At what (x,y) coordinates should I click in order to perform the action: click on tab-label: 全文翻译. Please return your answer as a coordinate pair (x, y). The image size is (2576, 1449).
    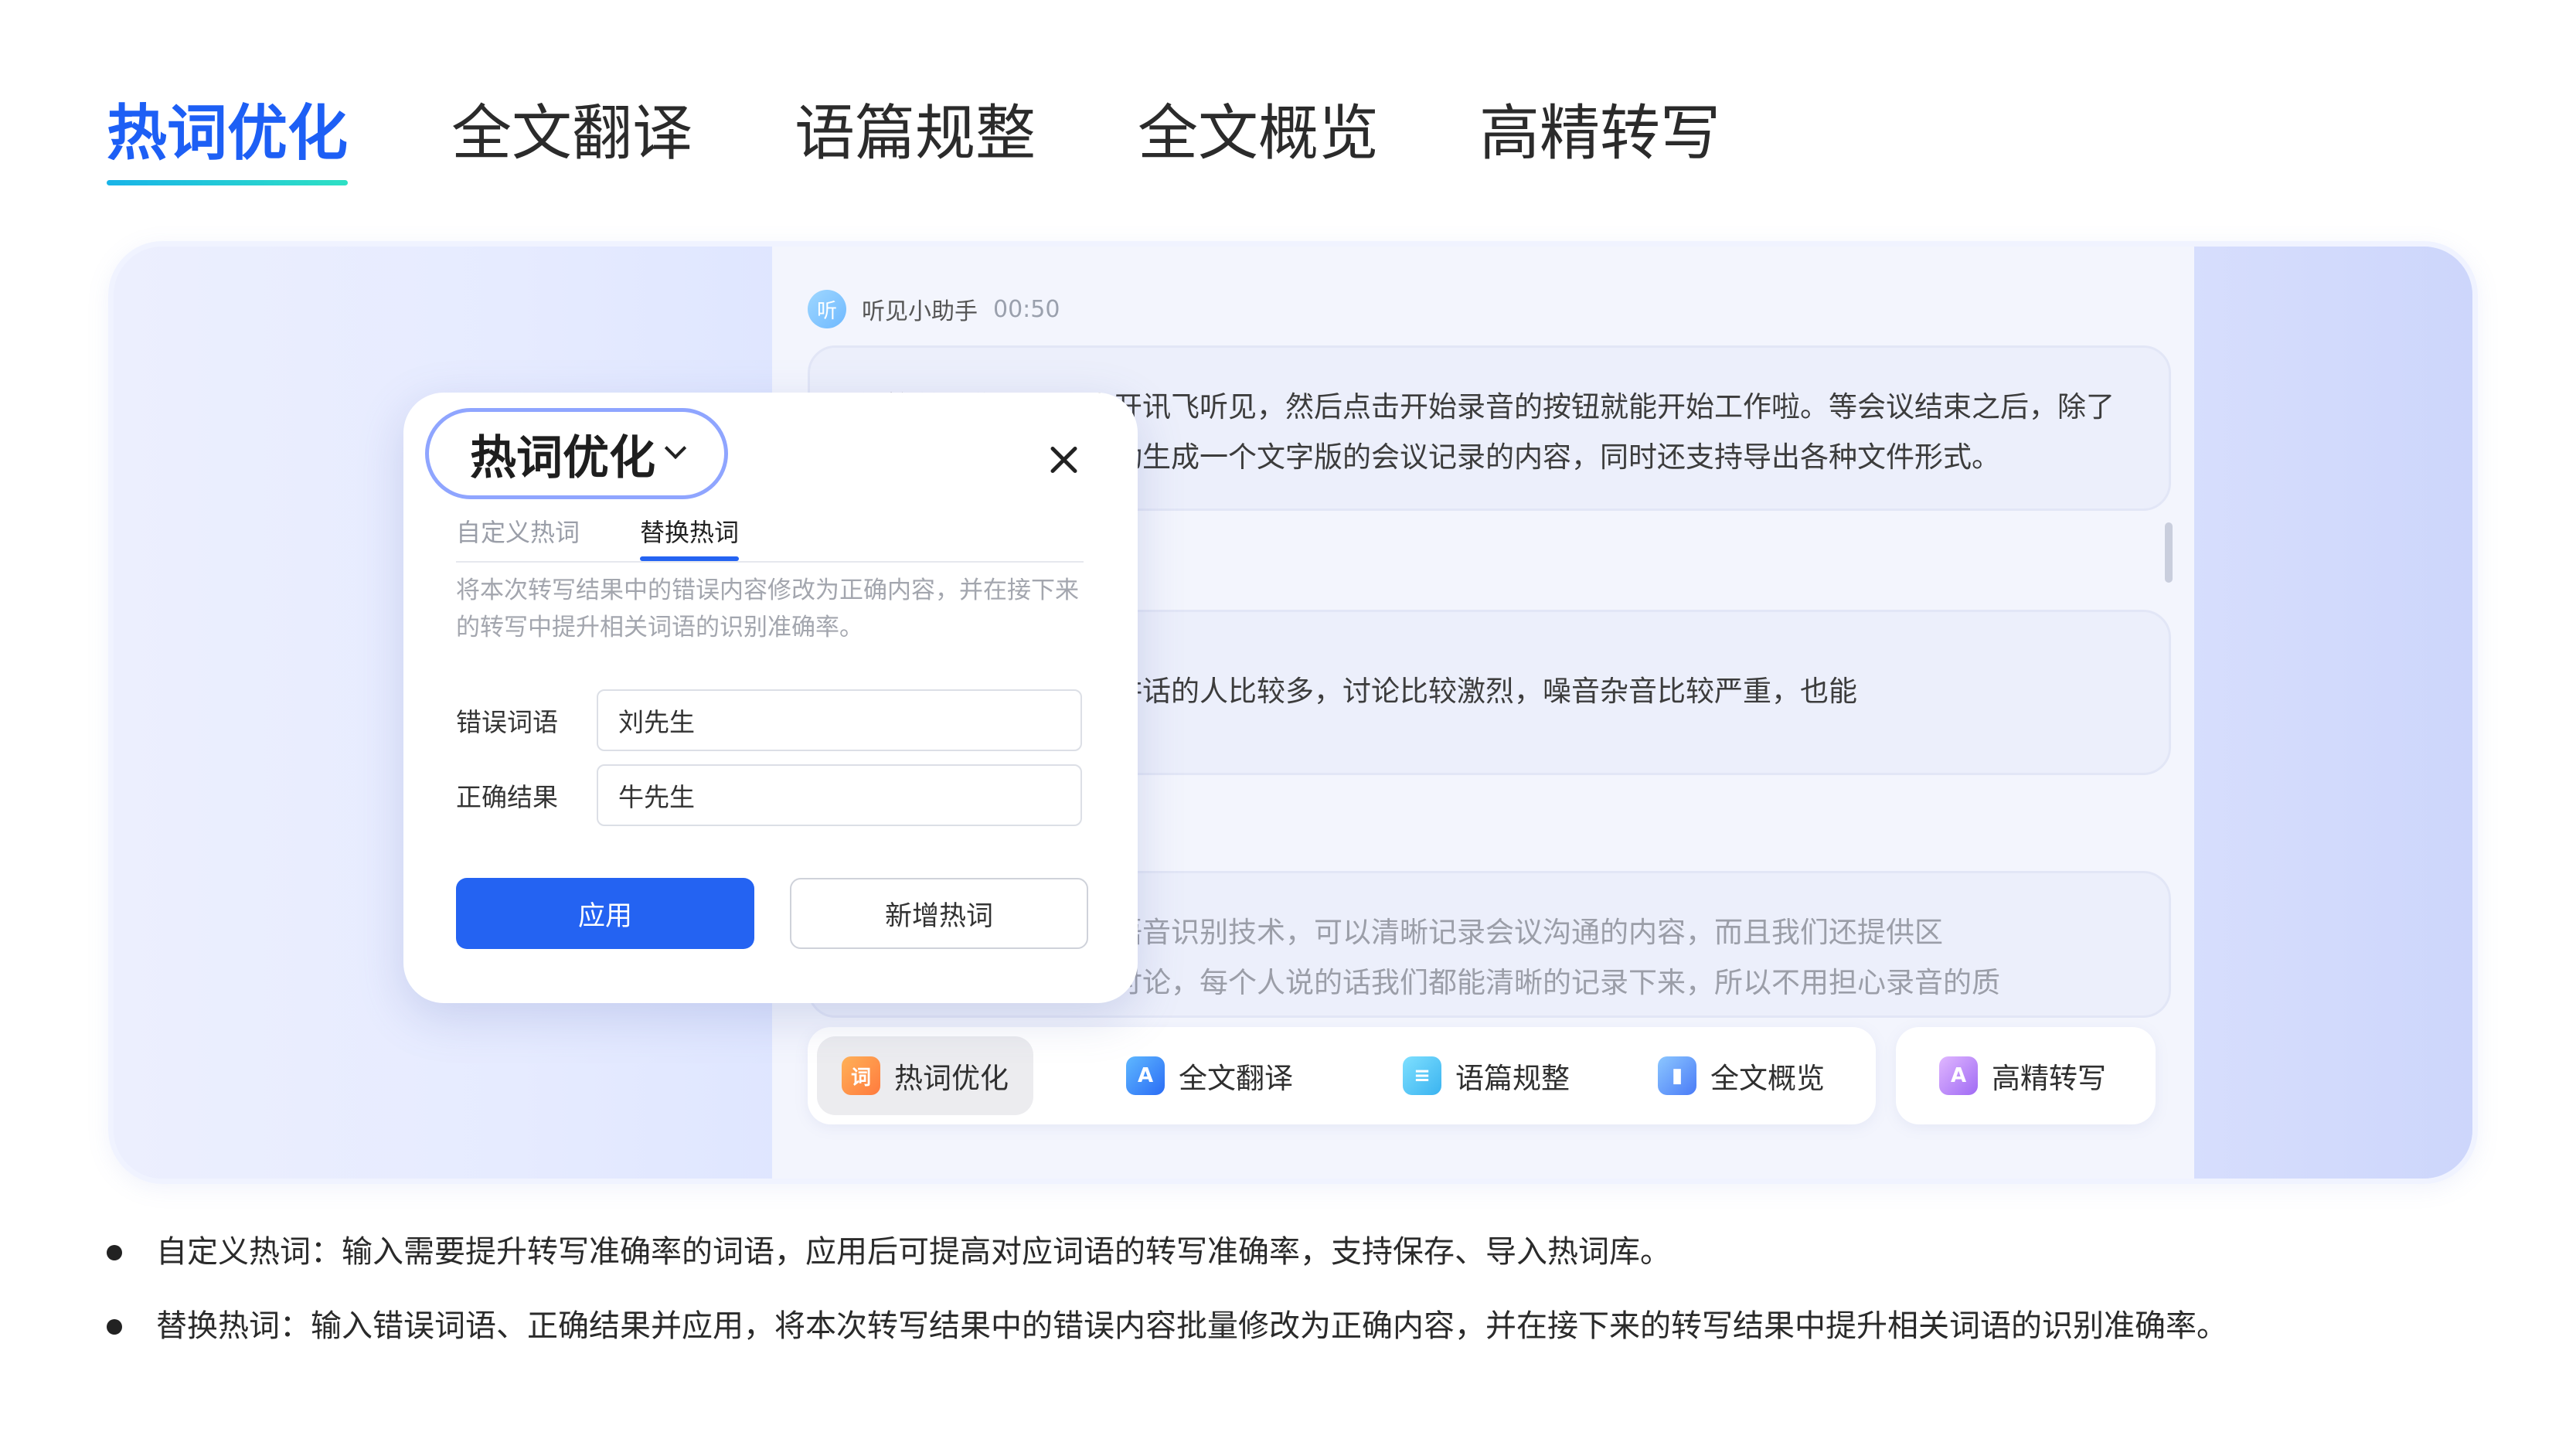
    Looking at the image, I should click on (572, 134).